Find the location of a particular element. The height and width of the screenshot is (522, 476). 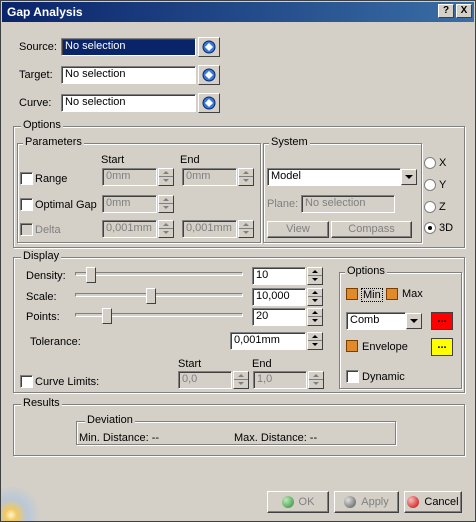

points-slider-track is located at coordinates (159, 315).